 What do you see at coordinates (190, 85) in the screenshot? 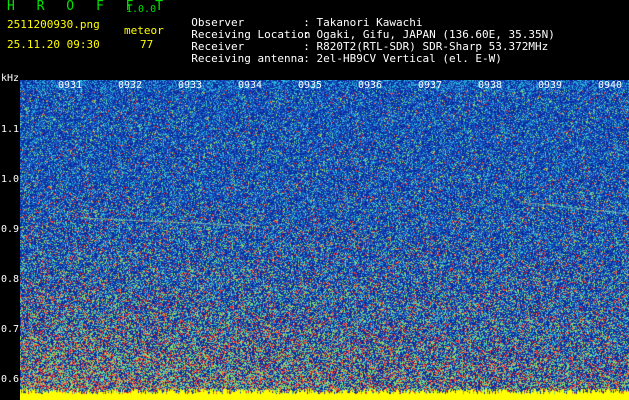
I see `x-tick-label: 0933` at bounding box center [190, 85].